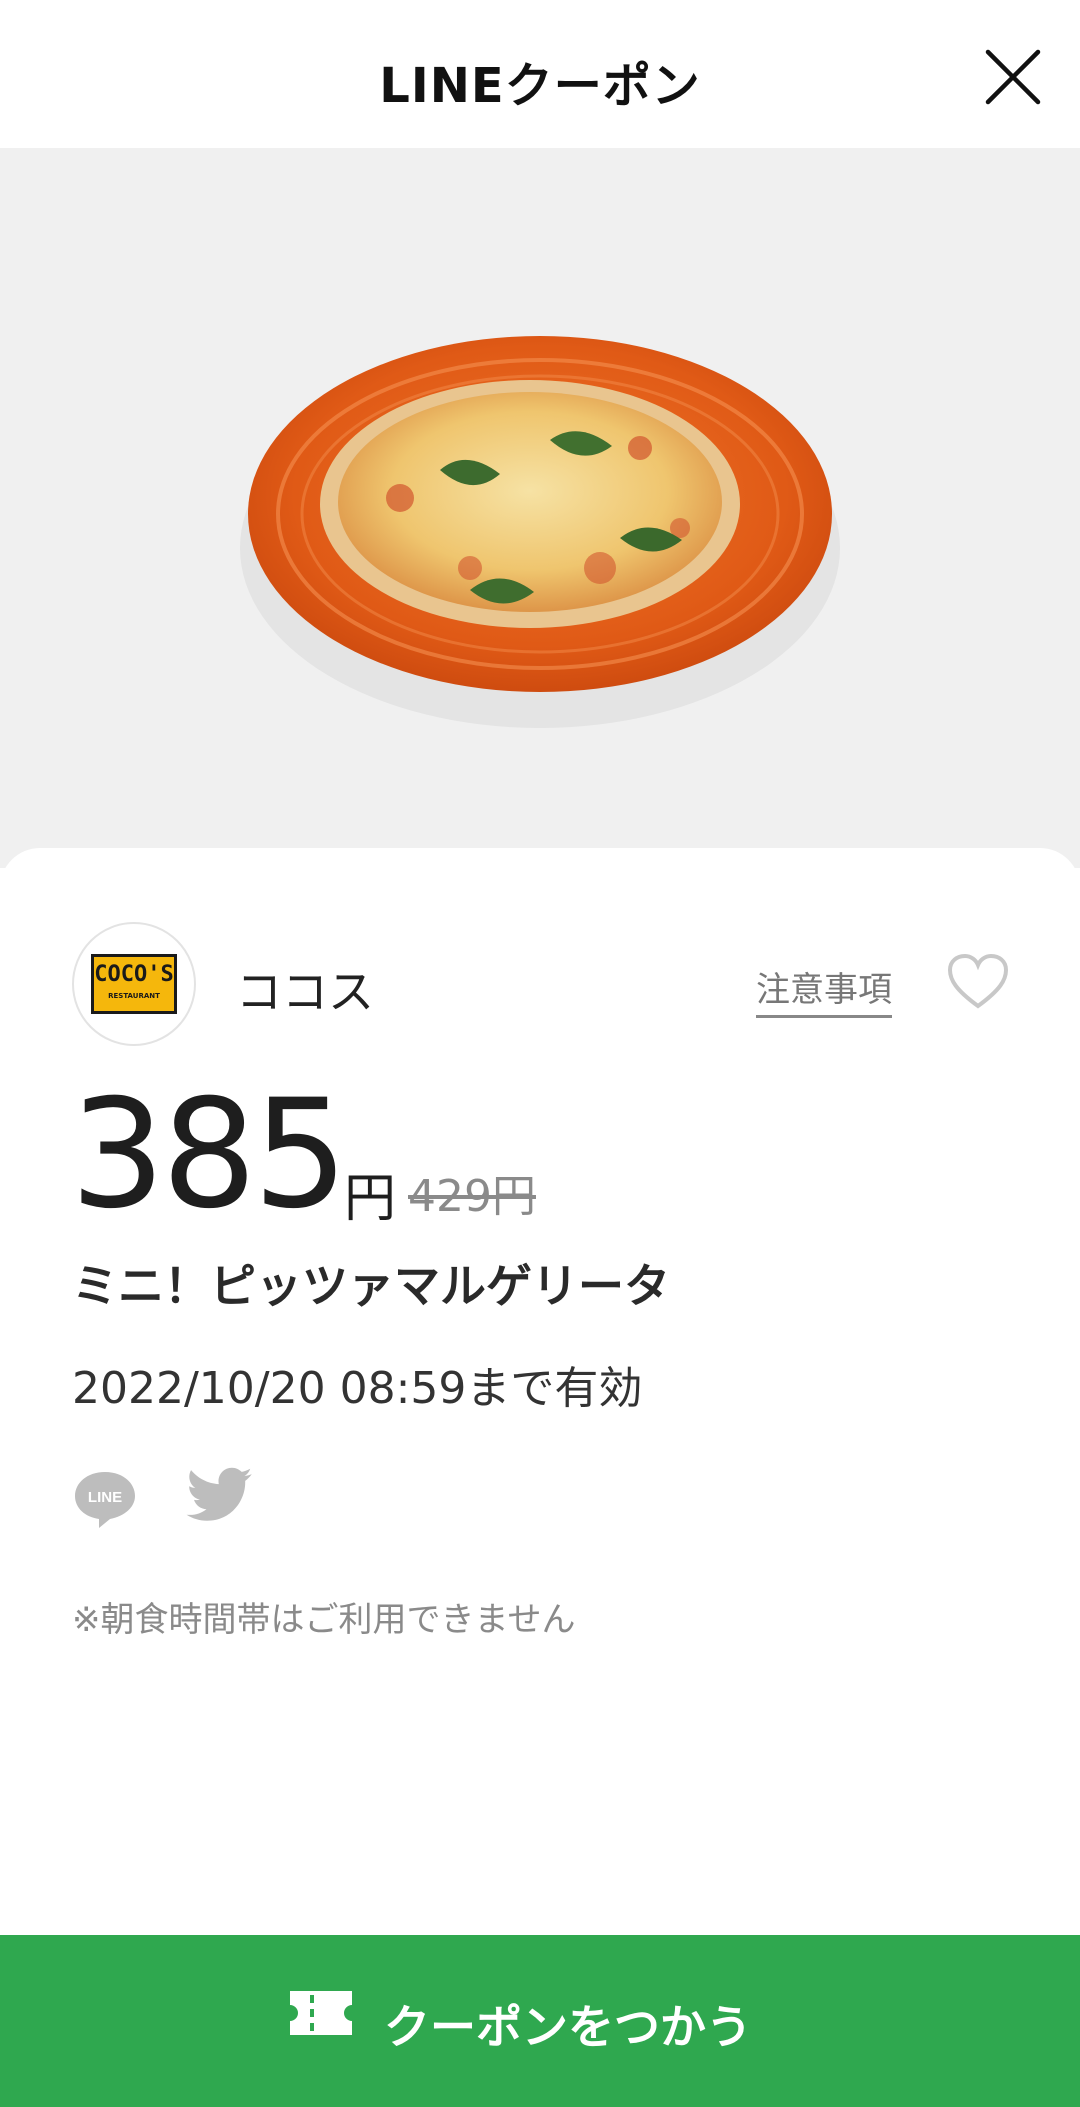  Describe the element at coordinates (134, 996) in the screenshot. I see `logo-subtext: RESTAURANT` at that location.